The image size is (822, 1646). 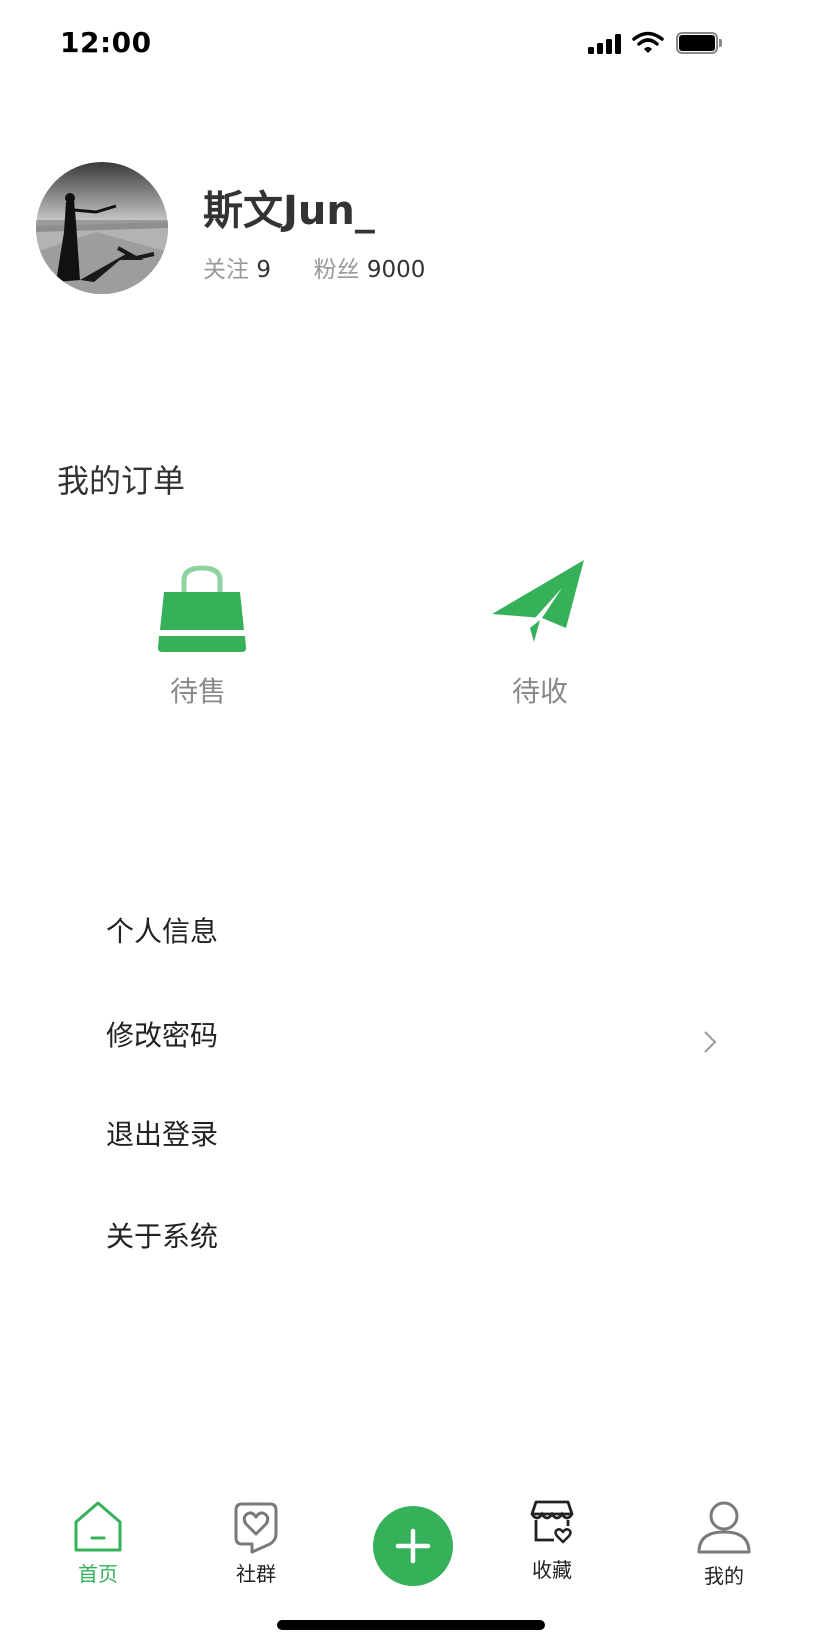 I want to click on status-bar: 12:00, so click(x=411, y=44).